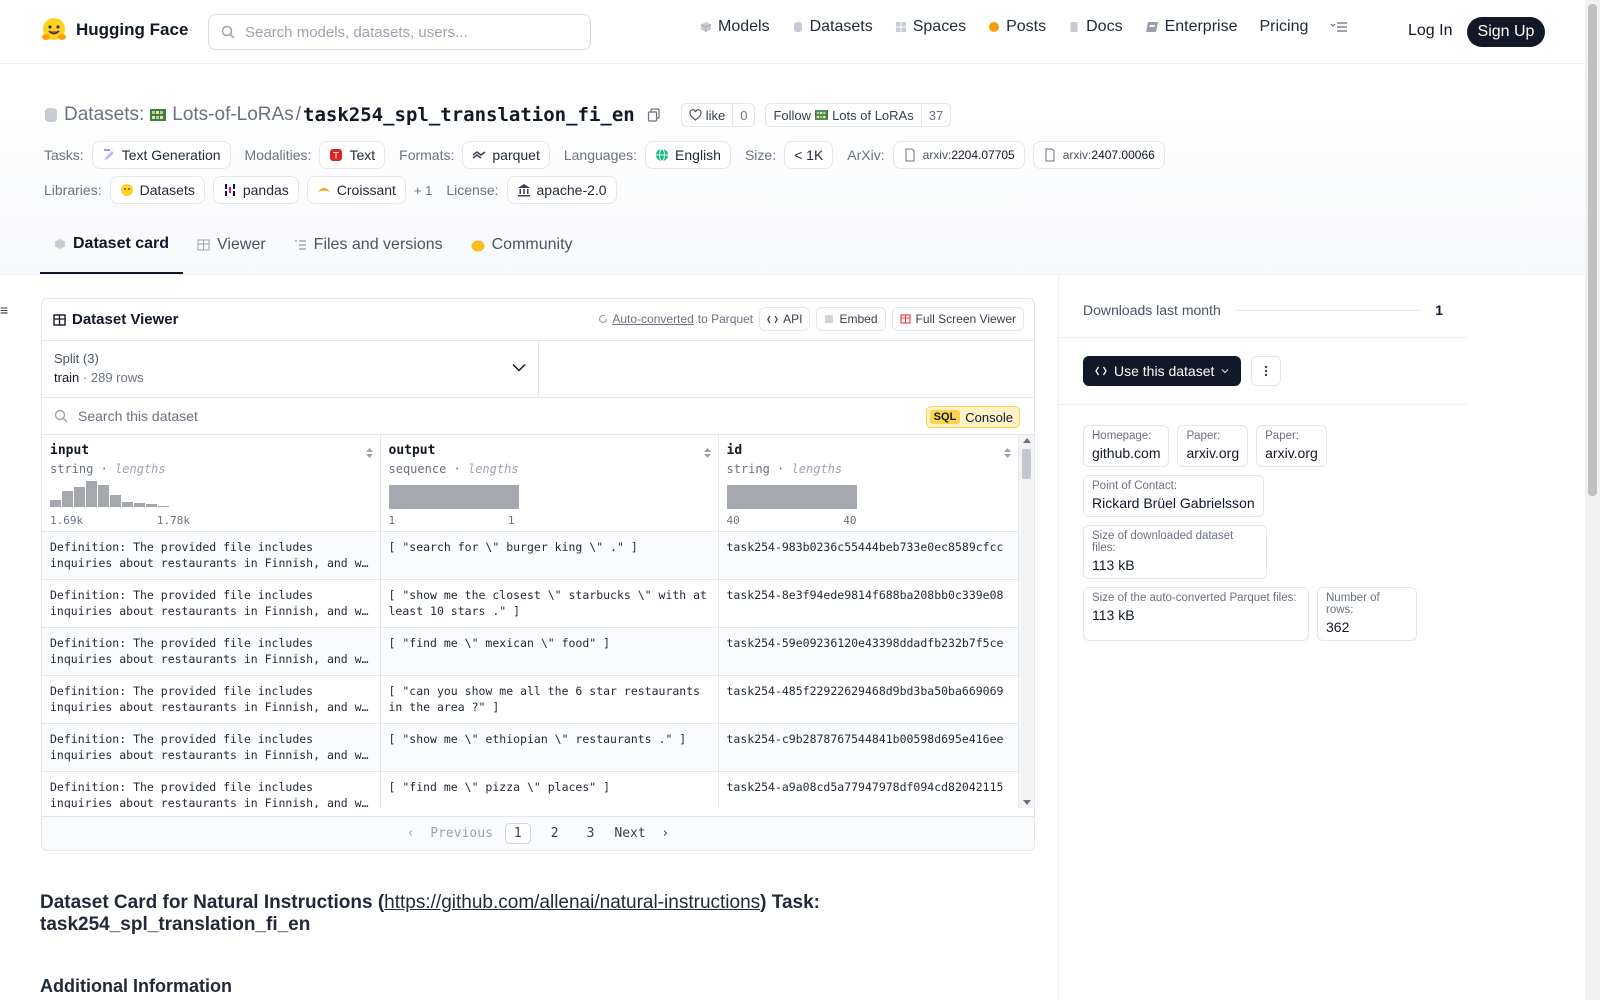  Describe the element at coordinates (735, 27) in the screenshot. I see `nav-models: Models` at that location.